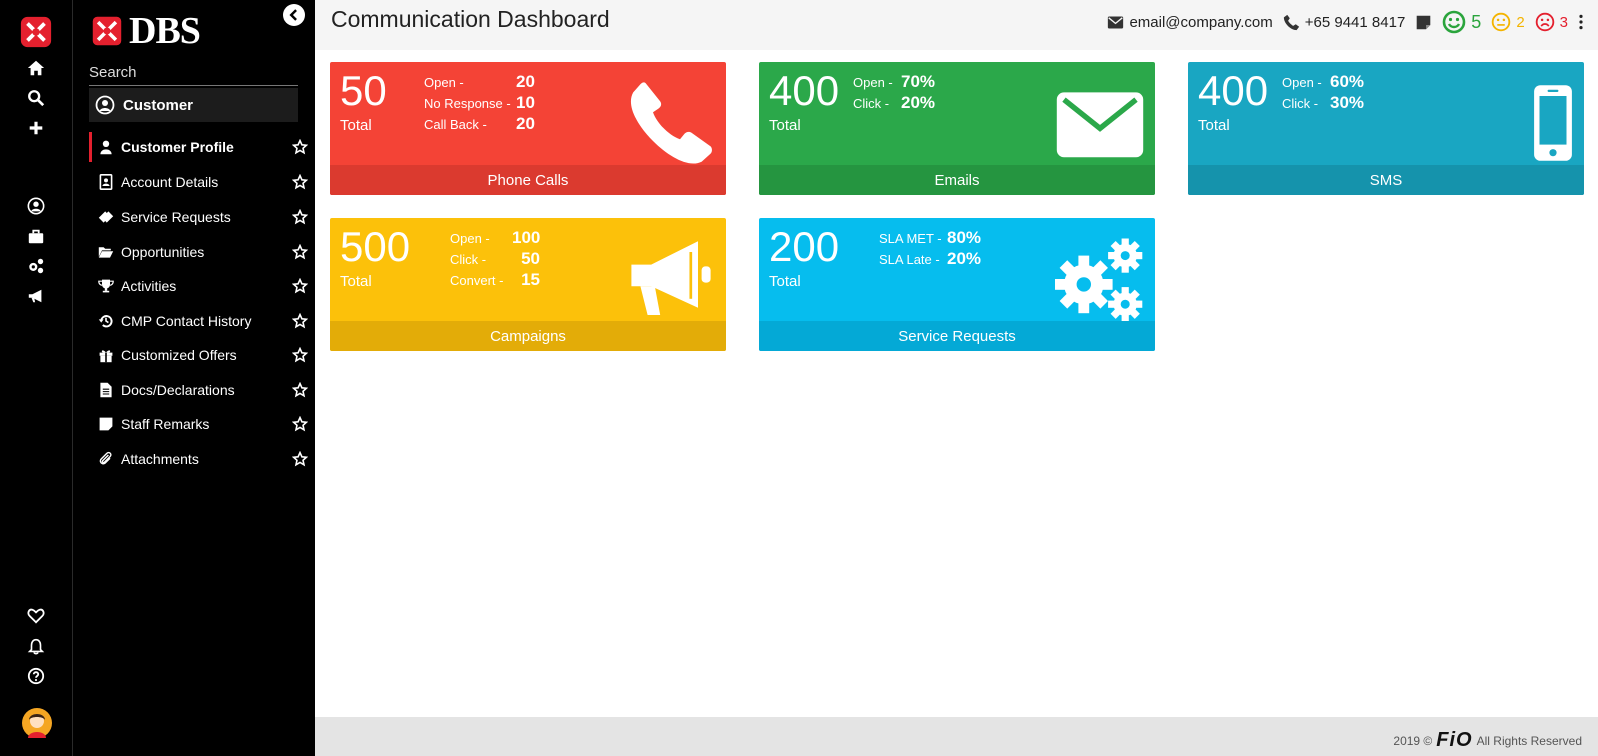 The width and height of the screenshot is (1598, 756). I want to click on phone-number: +65 9441 8417, so click(1355, 22).